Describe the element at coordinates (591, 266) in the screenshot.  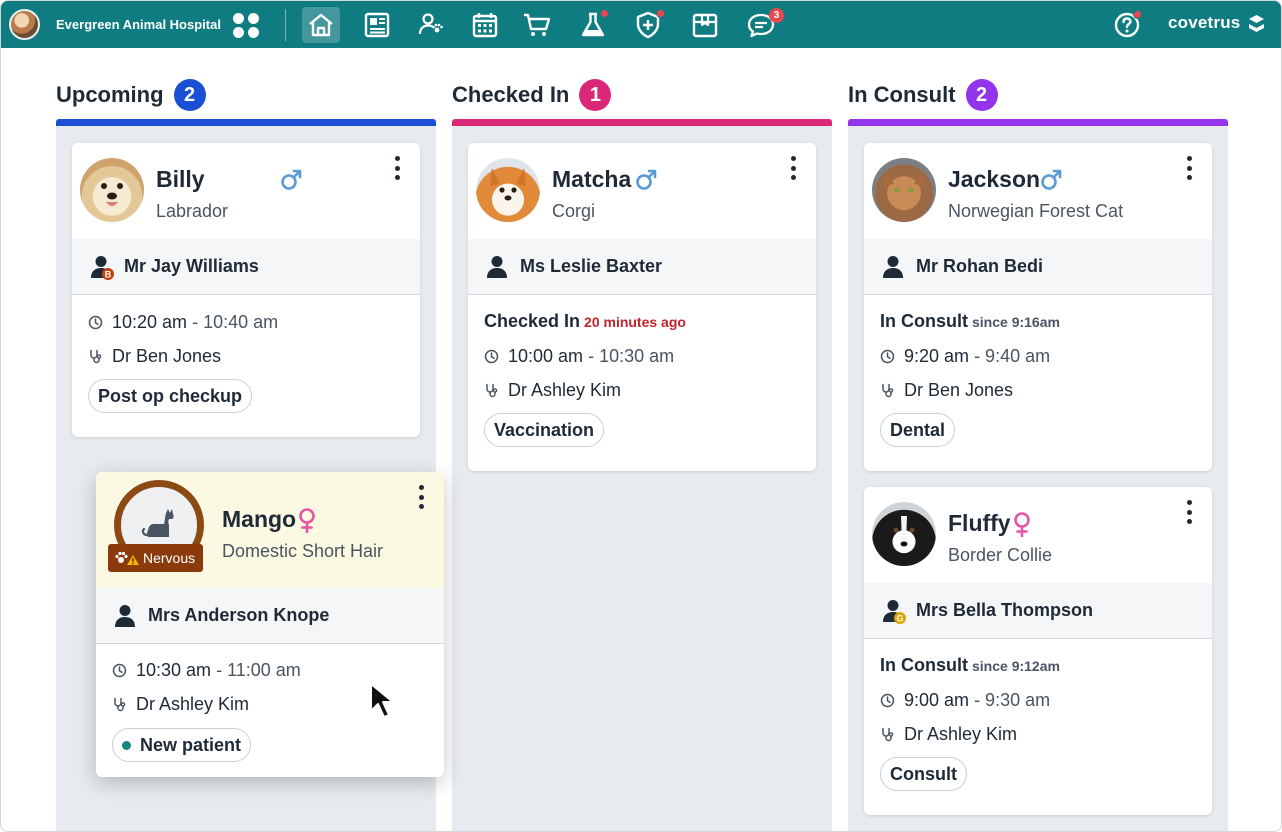
I see `owner-name: Ms Leslie Baxter` at that location.